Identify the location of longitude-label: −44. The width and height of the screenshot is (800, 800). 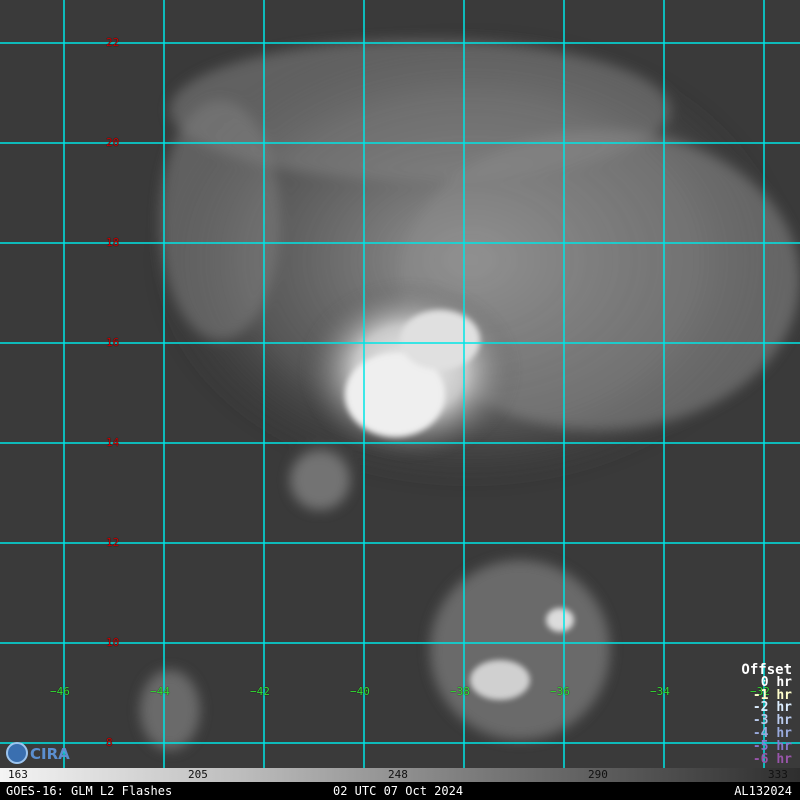
(160, 691).